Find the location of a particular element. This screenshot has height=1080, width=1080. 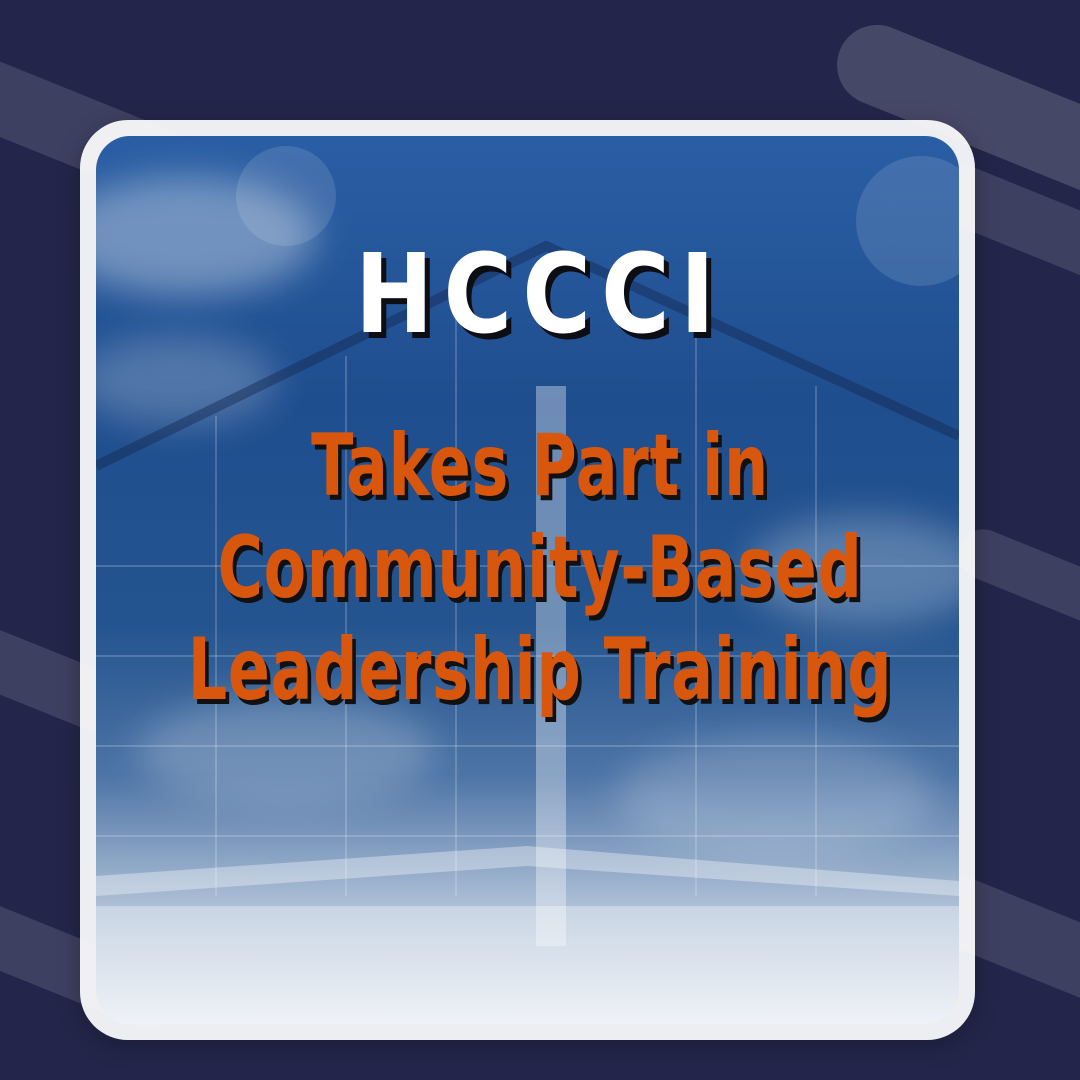

subtitle-line: Community-Based is located at coordinates (540, 568).